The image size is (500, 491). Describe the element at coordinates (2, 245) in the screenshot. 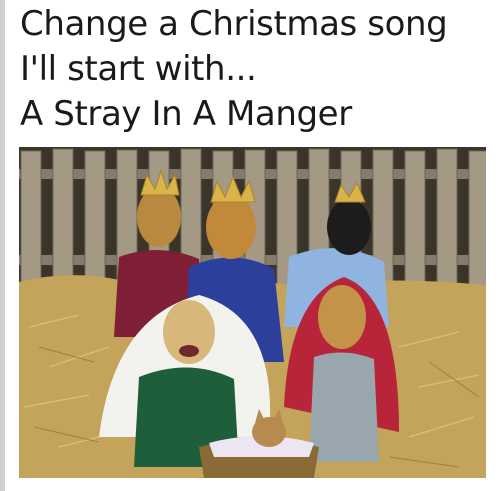

I see `left-edge-strip` at that location.